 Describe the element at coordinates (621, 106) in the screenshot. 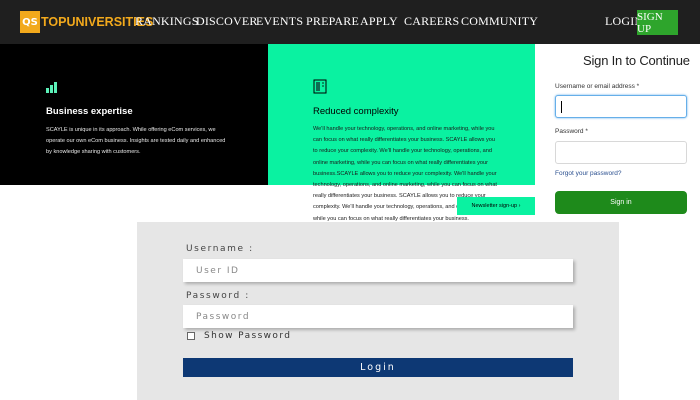

I see `username-email-input` at that location.